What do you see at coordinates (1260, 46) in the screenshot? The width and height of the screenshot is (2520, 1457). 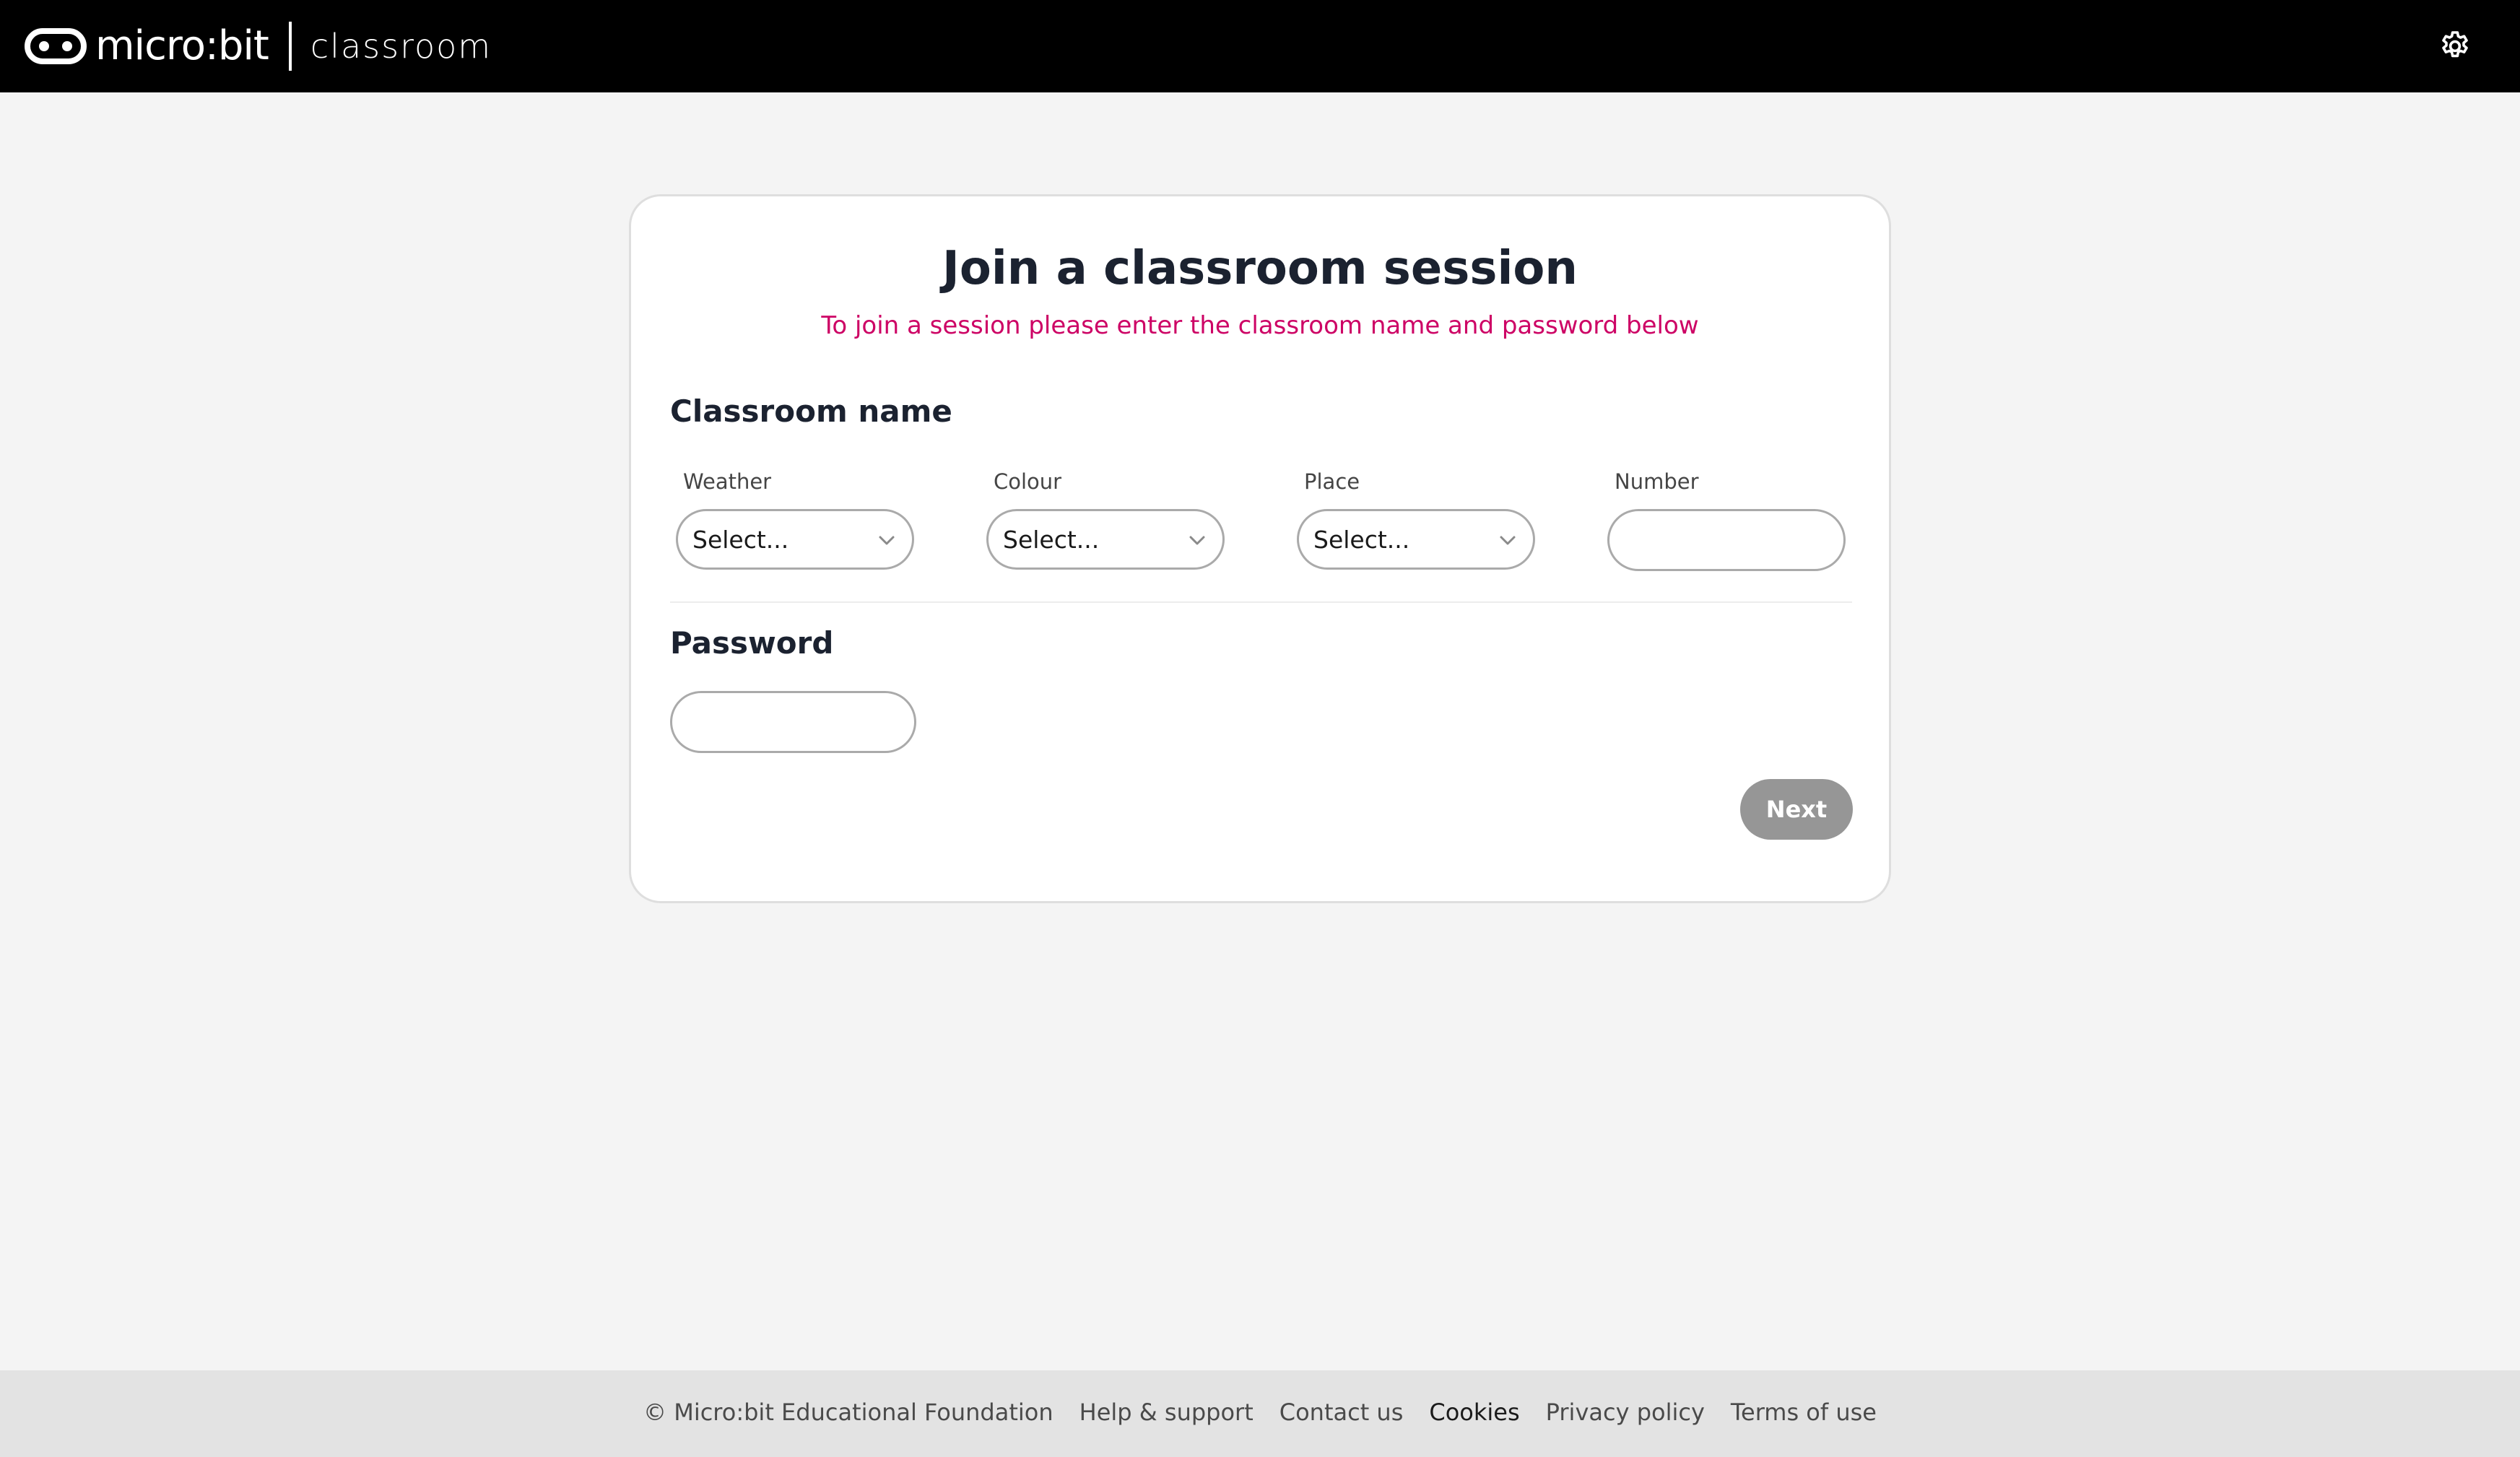 I see `top-navigation-bar: micro:bit classroom` at bounding box center [1260, 46].